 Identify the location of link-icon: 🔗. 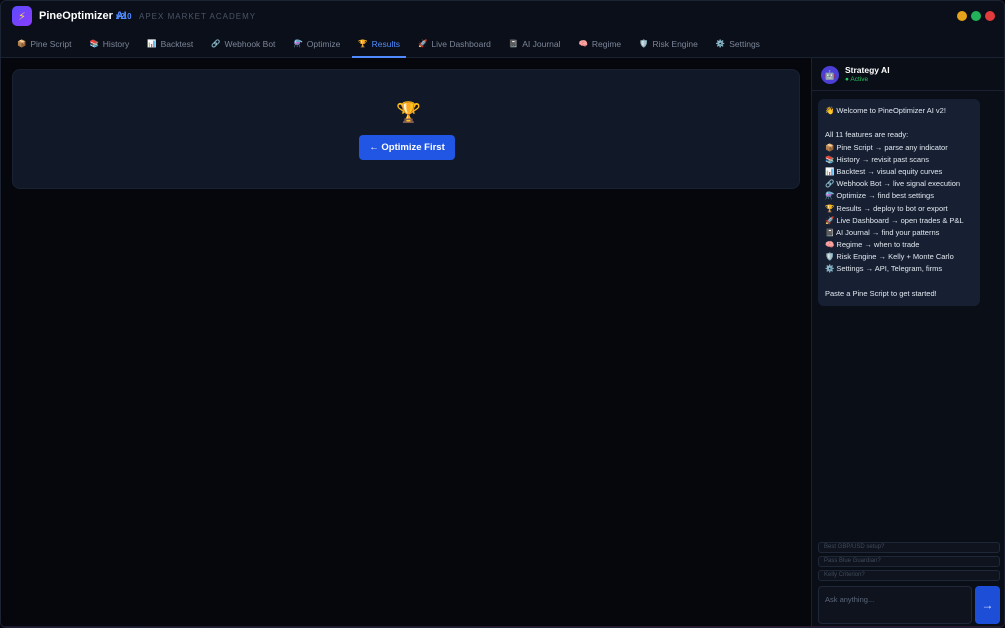
(216, 43).